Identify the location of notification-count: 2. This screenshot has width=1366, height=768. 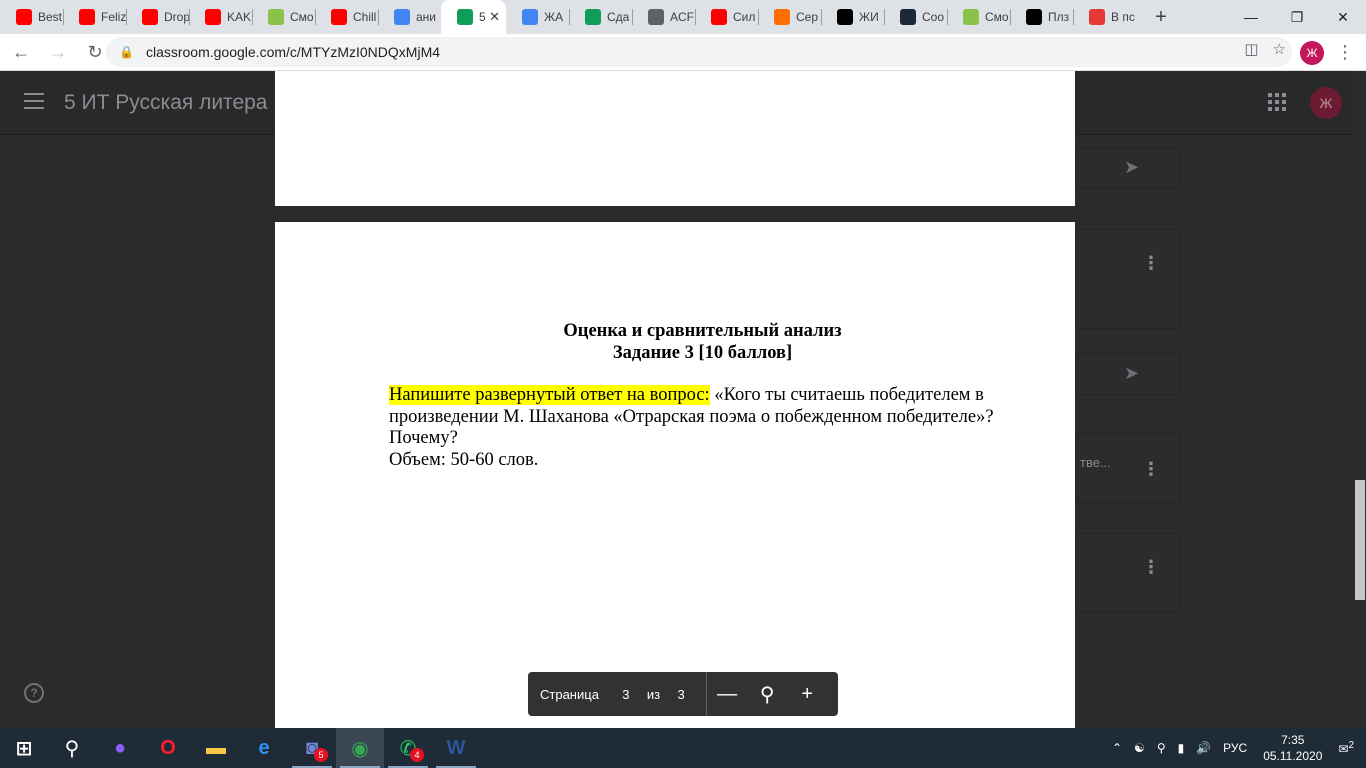
(1351, 745).